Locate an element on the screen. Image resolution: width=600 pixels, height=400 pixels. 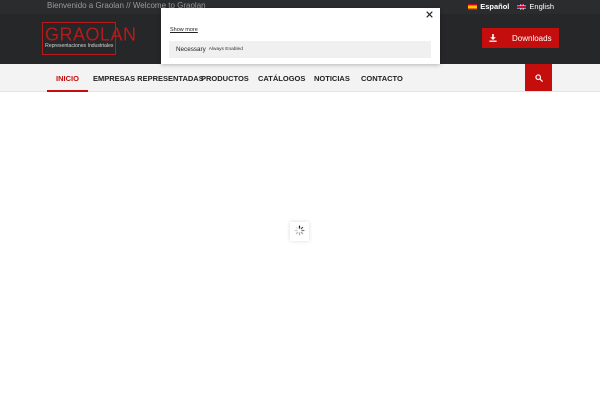
cookie-category-name: Necessary is located at coordinates (191, 49).